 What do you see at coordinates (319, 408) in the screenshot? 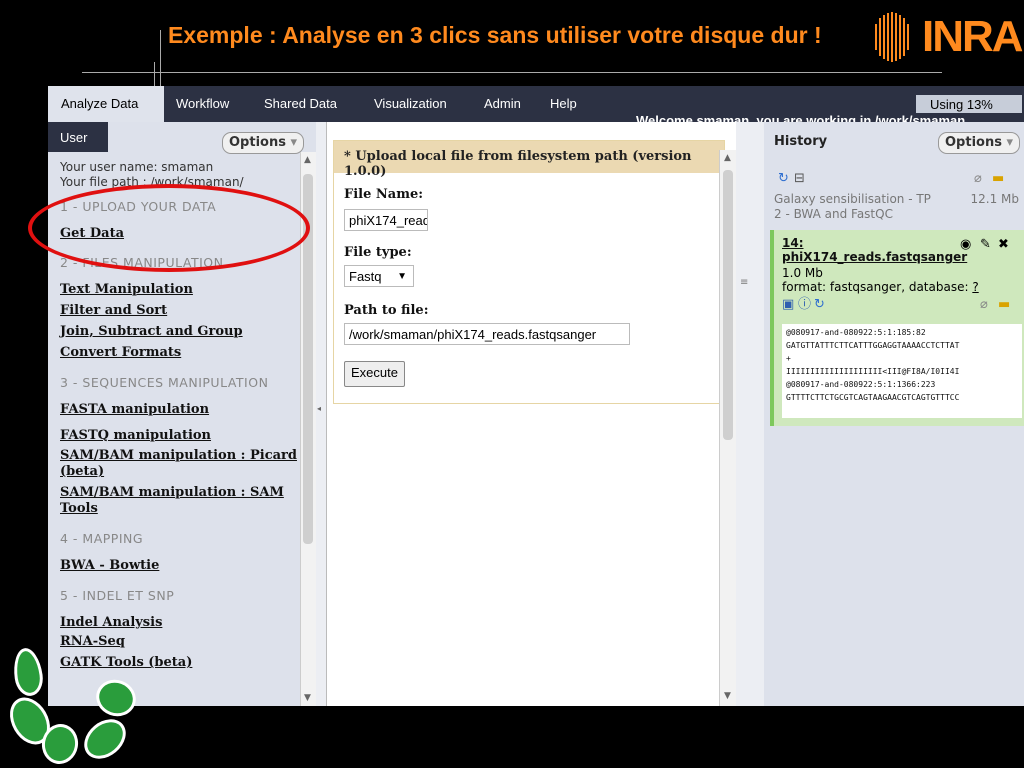
I see `collapse-left-icon: ◂` at bounding box center [319, 408].